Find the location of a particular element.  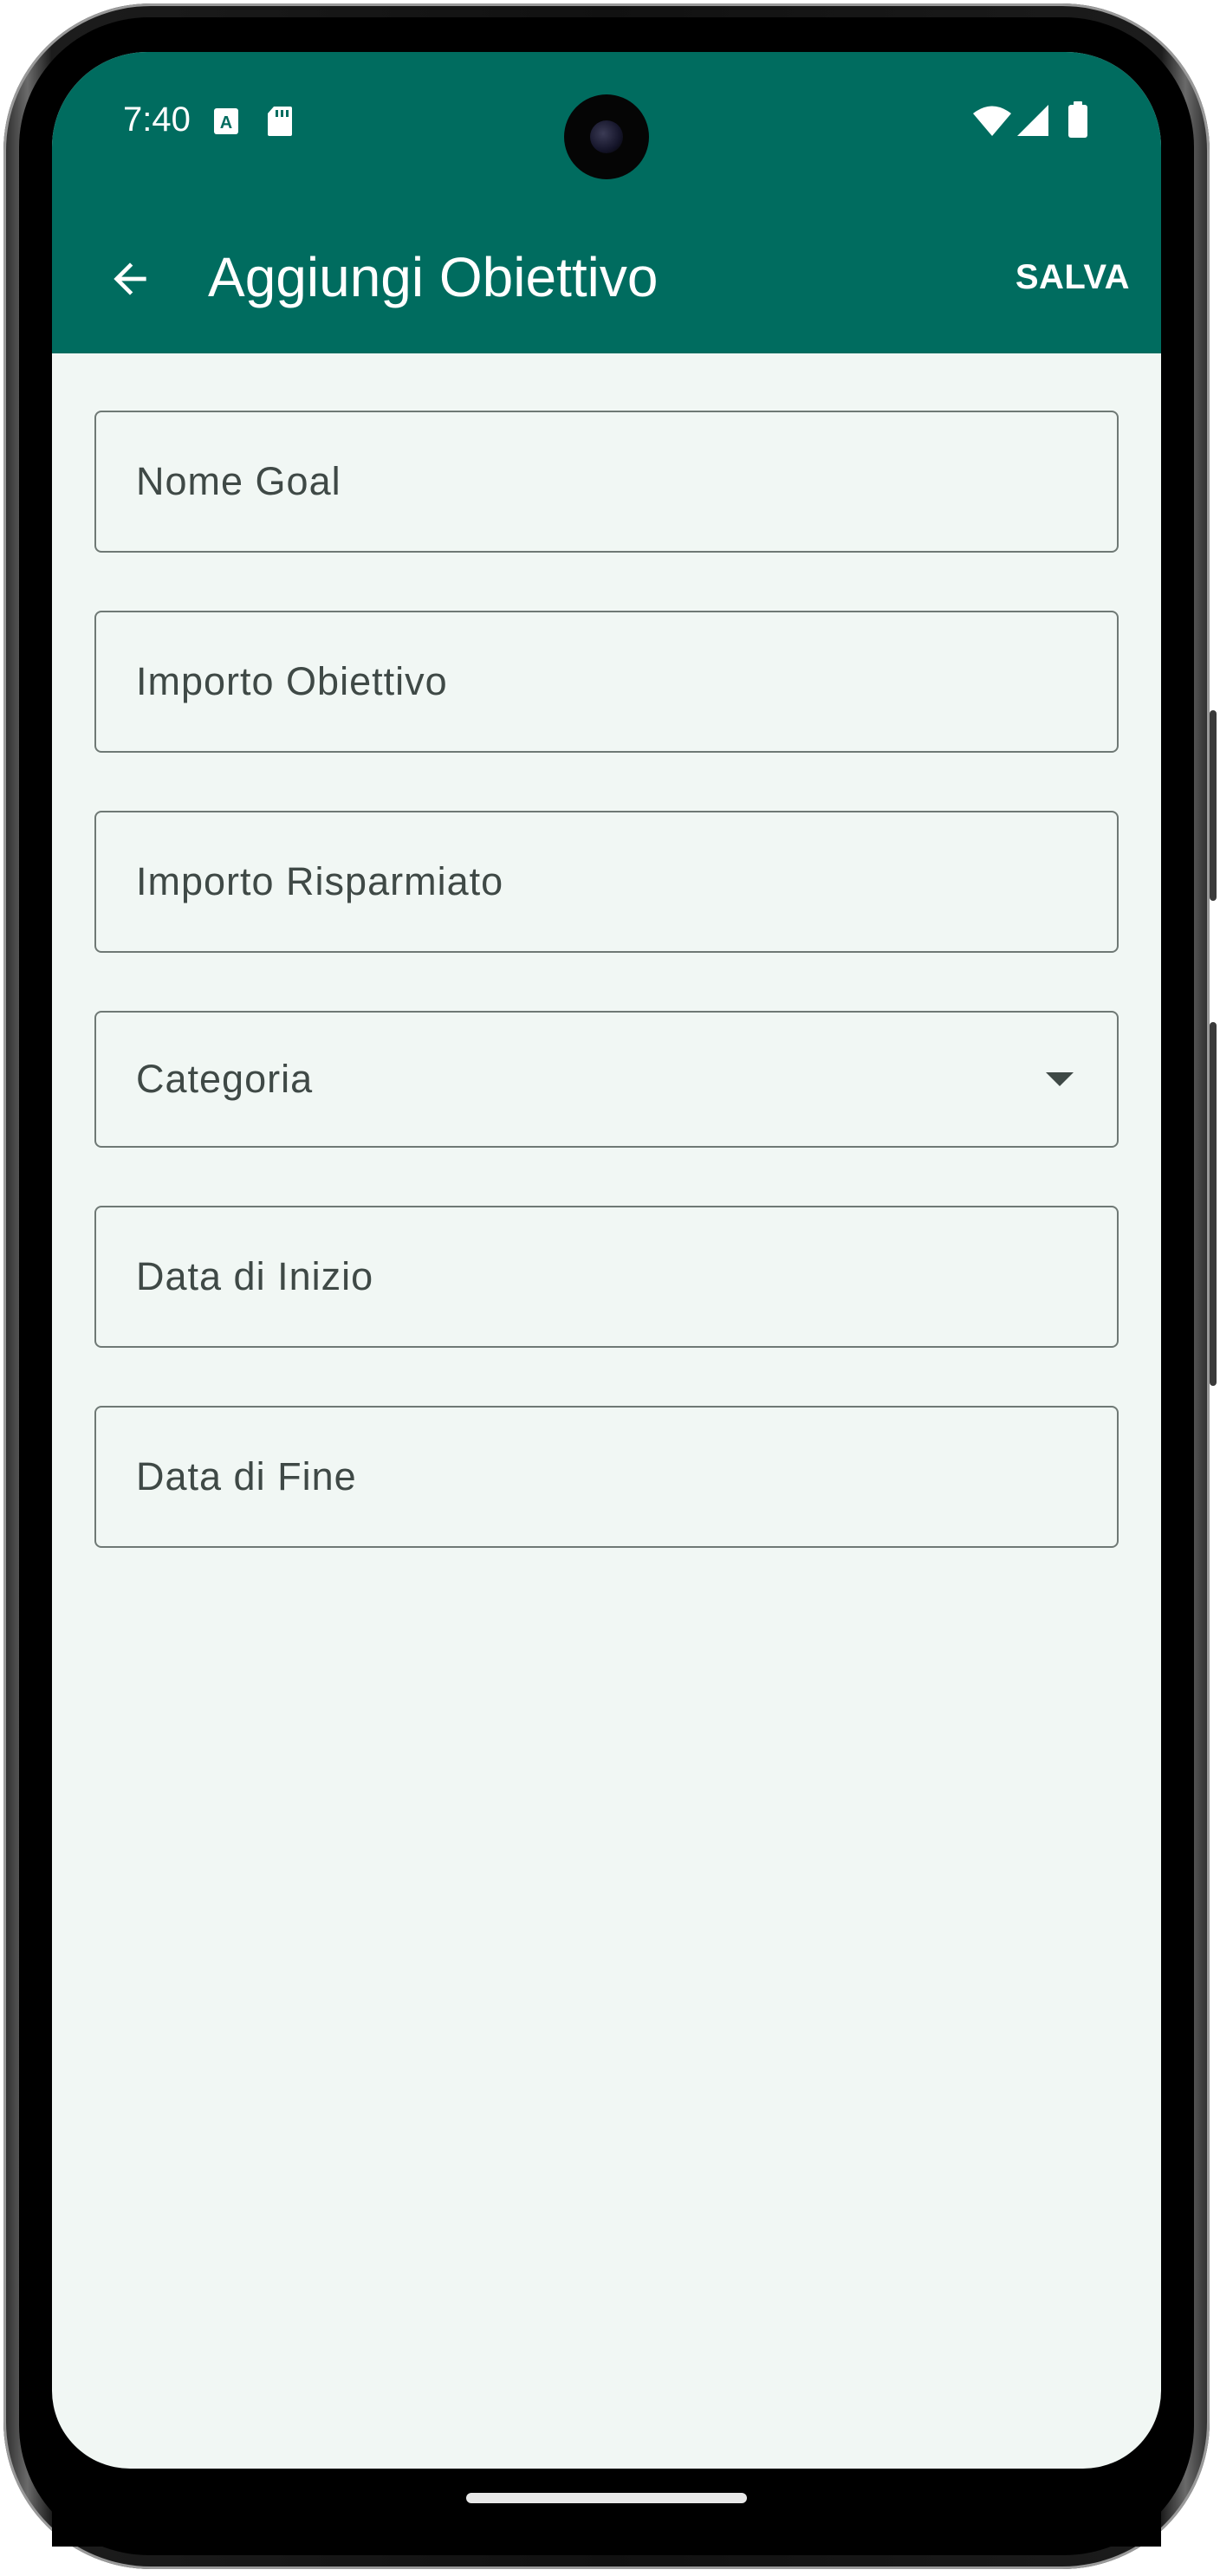

goal-name-field: Nome Goal is located at coordinates (606, 482).